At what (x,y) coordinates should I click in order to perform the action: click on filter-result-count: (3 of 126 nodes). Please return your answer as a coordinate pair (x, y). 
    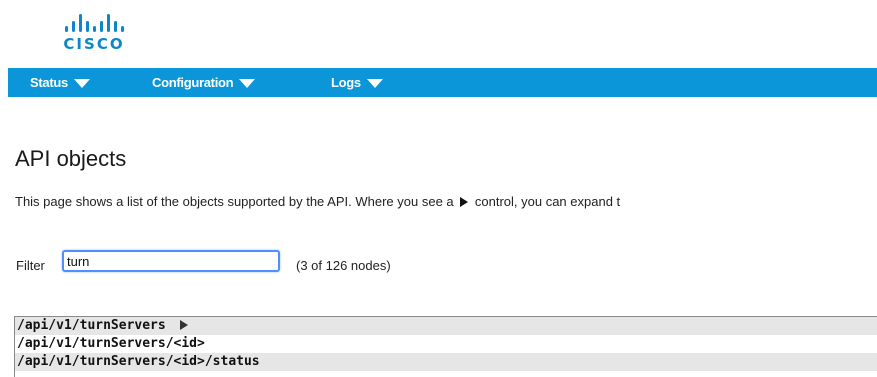
    Looking at the image, I should click on (343, 265).